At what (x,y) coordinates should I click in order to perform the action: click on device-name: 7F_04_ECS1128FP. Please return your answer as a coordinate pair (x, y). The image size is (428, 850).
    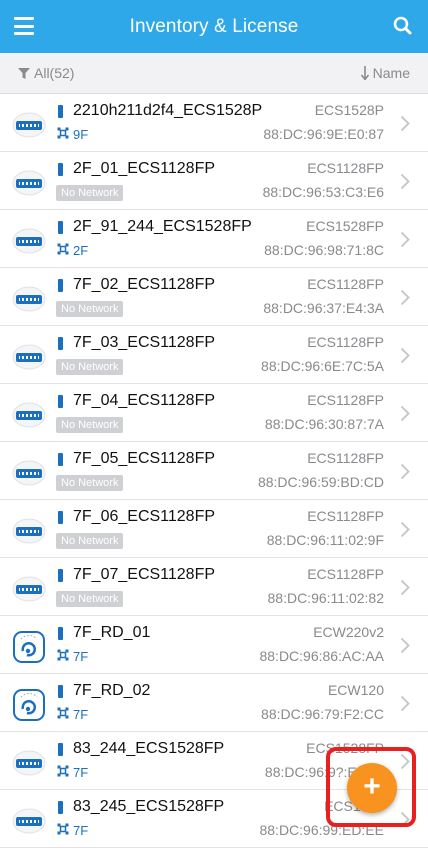
    Looking at the image, I should click on (144, 400).